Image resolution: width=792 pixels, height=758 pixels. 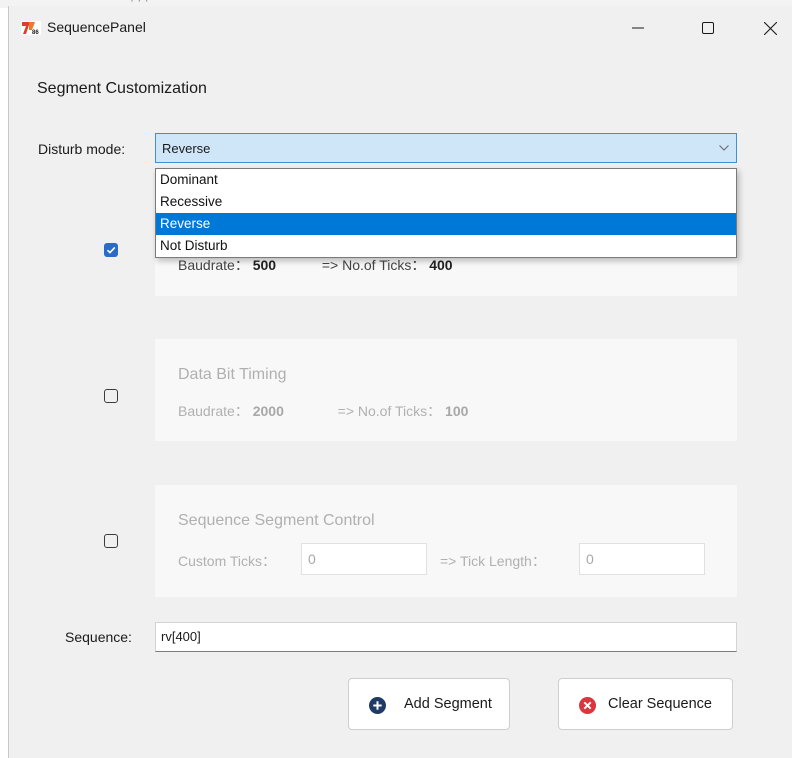 What do you see at coordinates (446, 246) in the screenshot?
I see `dropdown-option-not-disturb: Not Disturb` at bounding box center [446, 246].